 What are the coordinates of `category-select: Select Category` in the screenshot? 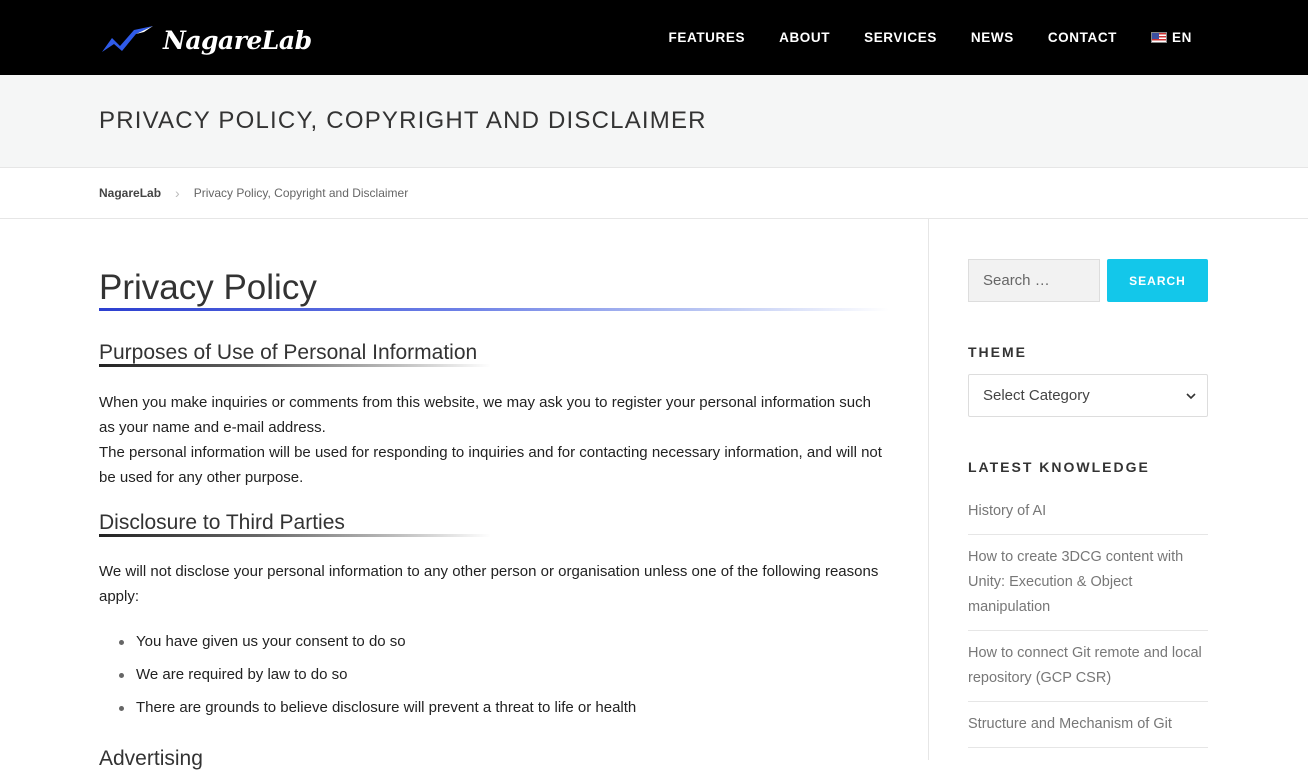 It's located at (1088, 395).